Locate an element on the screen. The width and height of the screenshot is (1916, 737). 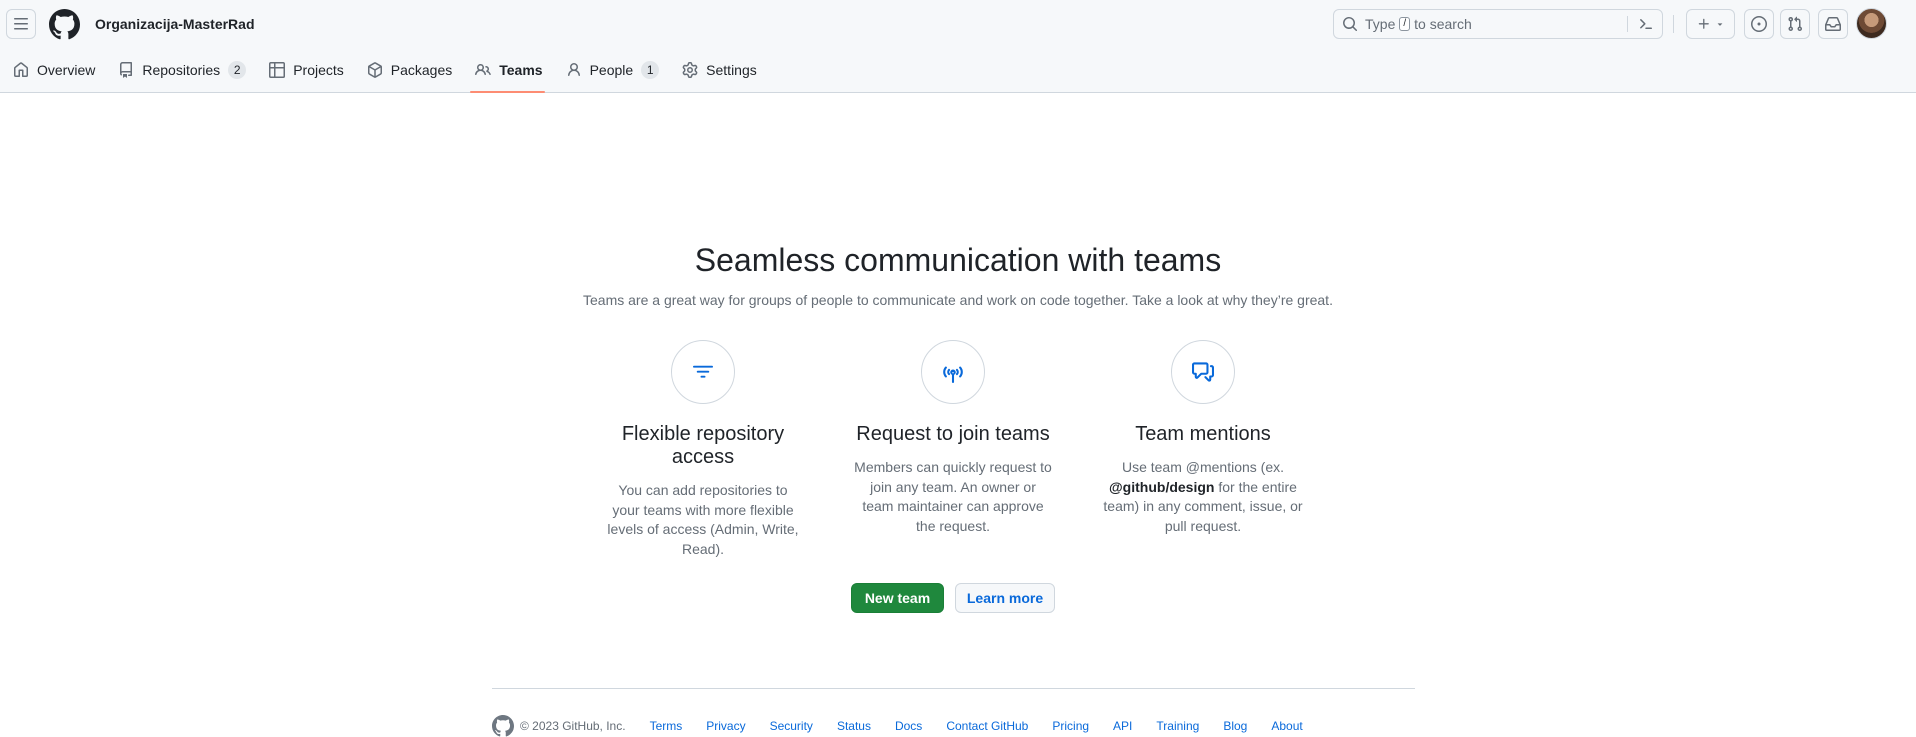
people-icon is located at coordinates (483, 69).